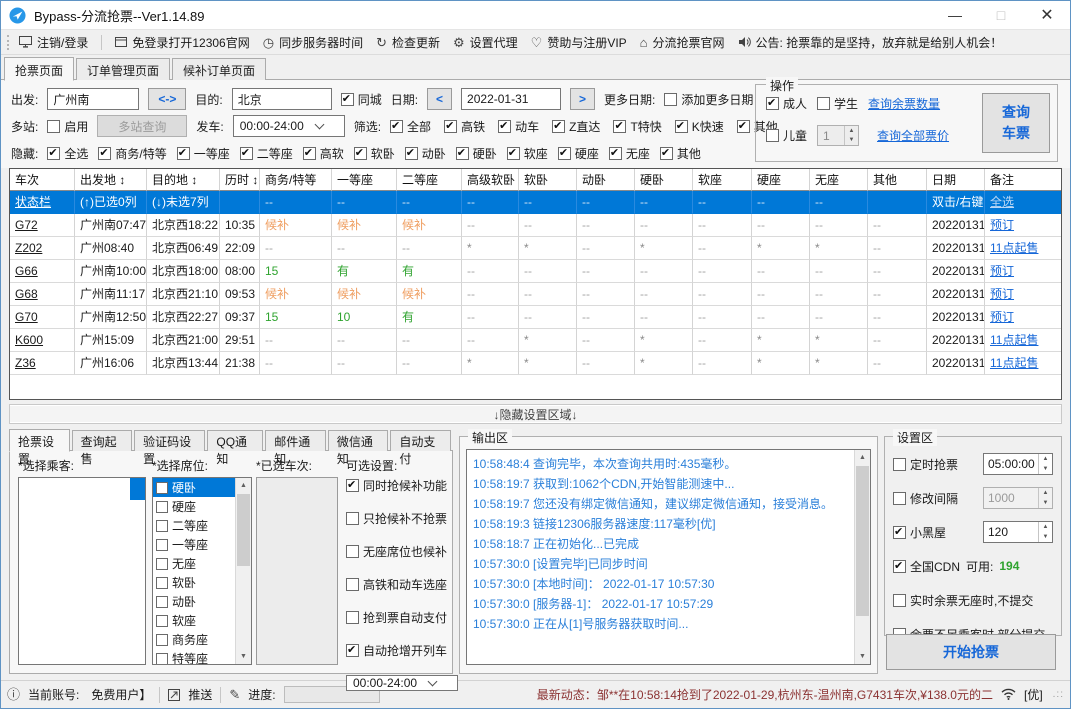  Describe the element at coordinates (243, 656) in the screenshot. I see `scroll-down-icon: ▼` at that location.